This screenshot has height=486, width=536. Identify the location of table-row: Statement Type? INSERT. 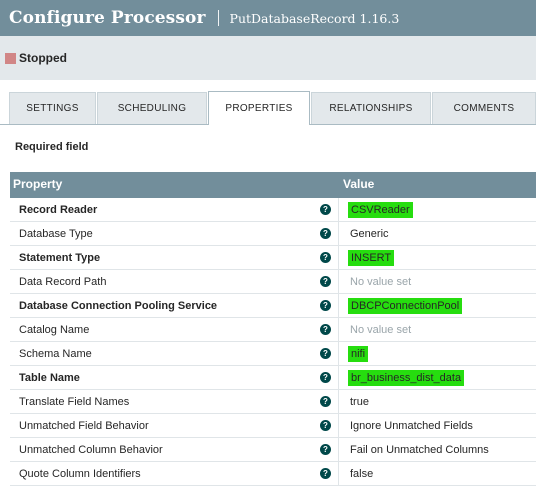
(273, 258).